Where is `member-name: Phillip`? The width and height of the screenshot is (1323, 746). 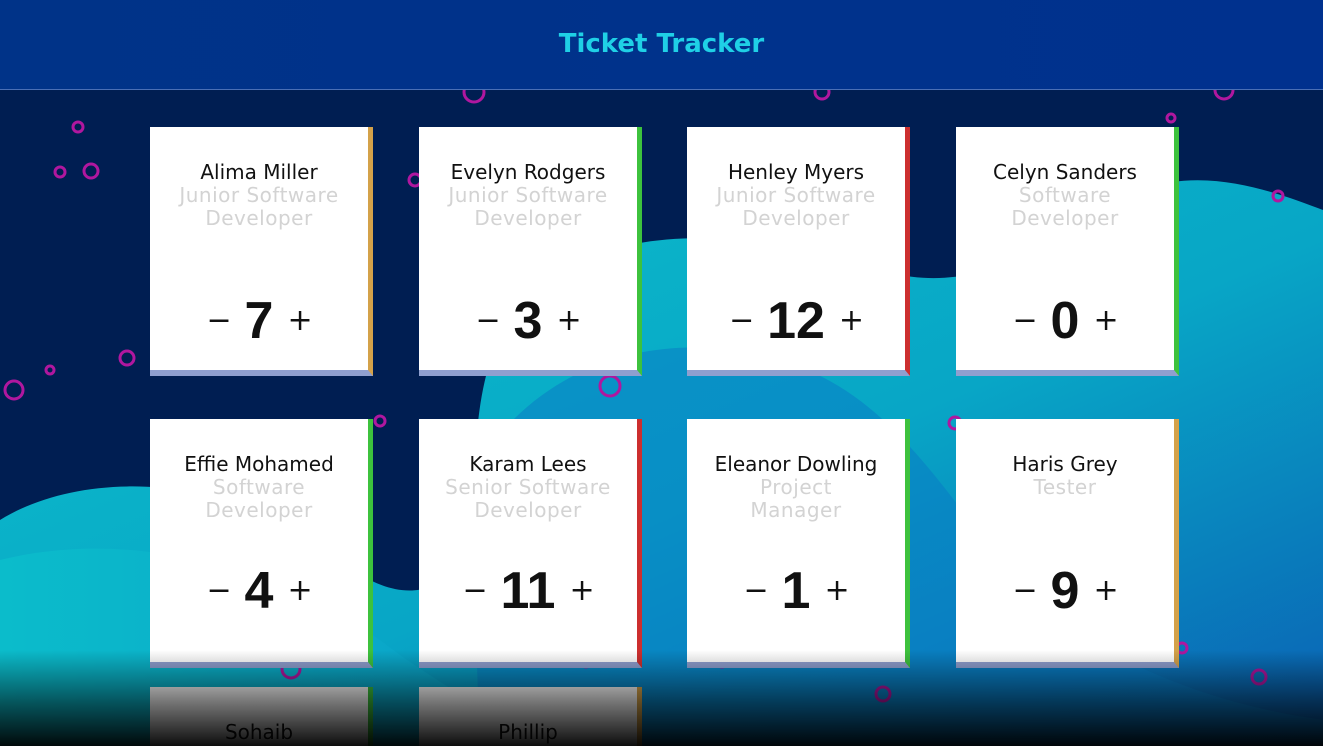
member-name: Phillip is located at coordinates (528, 732).